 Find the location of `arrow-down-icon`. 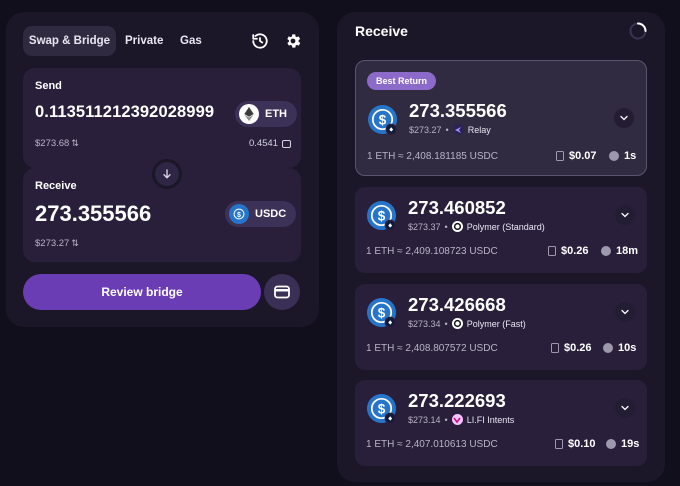

arrow-down-icon is located at coordinates (167, 174).